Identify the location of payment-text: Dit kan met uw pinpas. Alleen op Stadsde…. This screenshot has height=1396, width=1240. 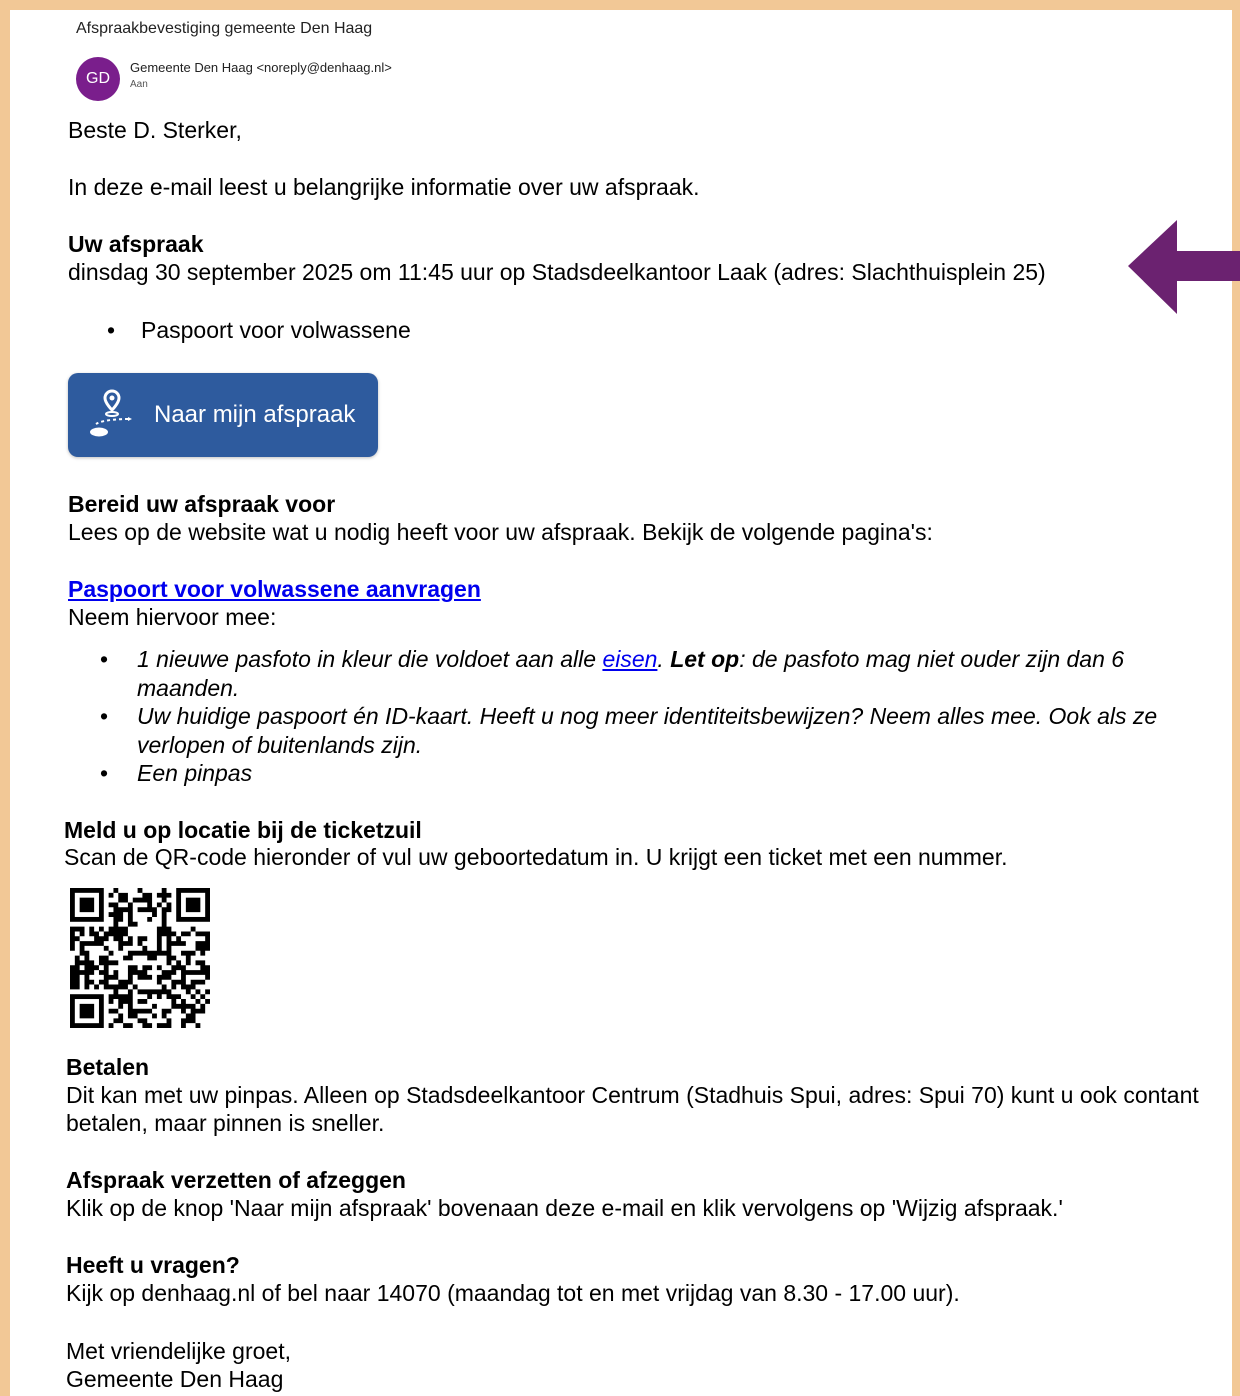
(632, 1109).